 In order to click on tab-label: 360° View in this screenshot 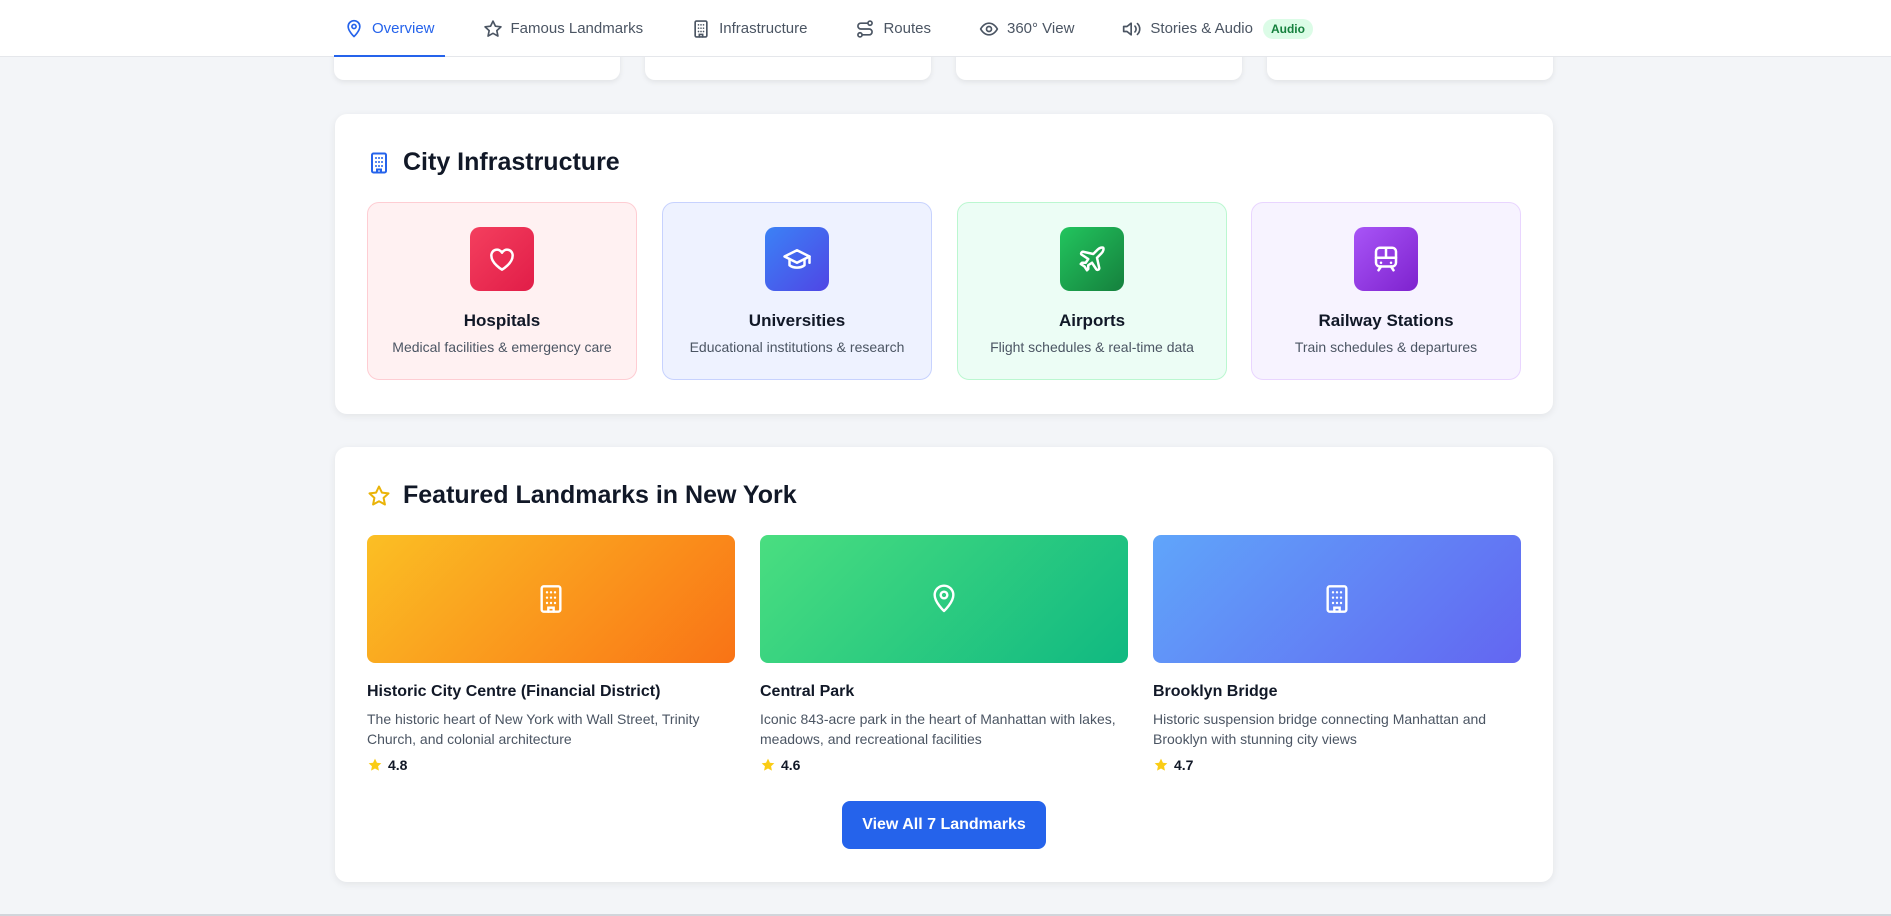, I will do `click(1040, 28)`.